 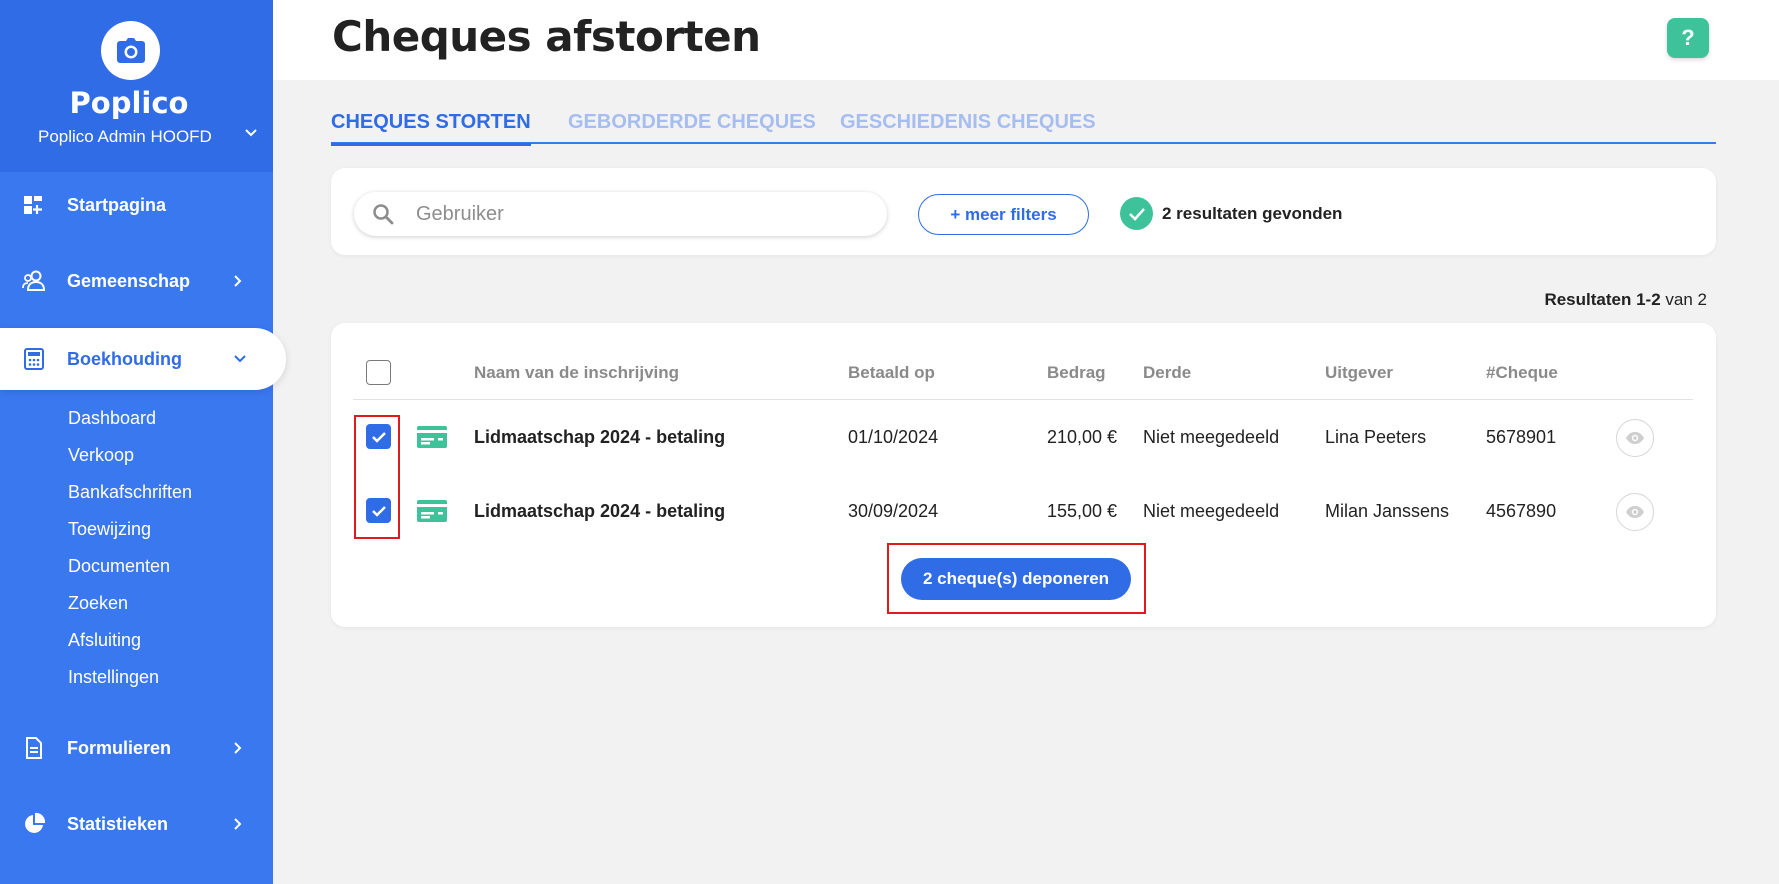 What do you see at coordinates (431, 128) in the screenshot?
I see `tab-cheques-storten: CHEQUES STORTEN` at bounding box center [431, 128].